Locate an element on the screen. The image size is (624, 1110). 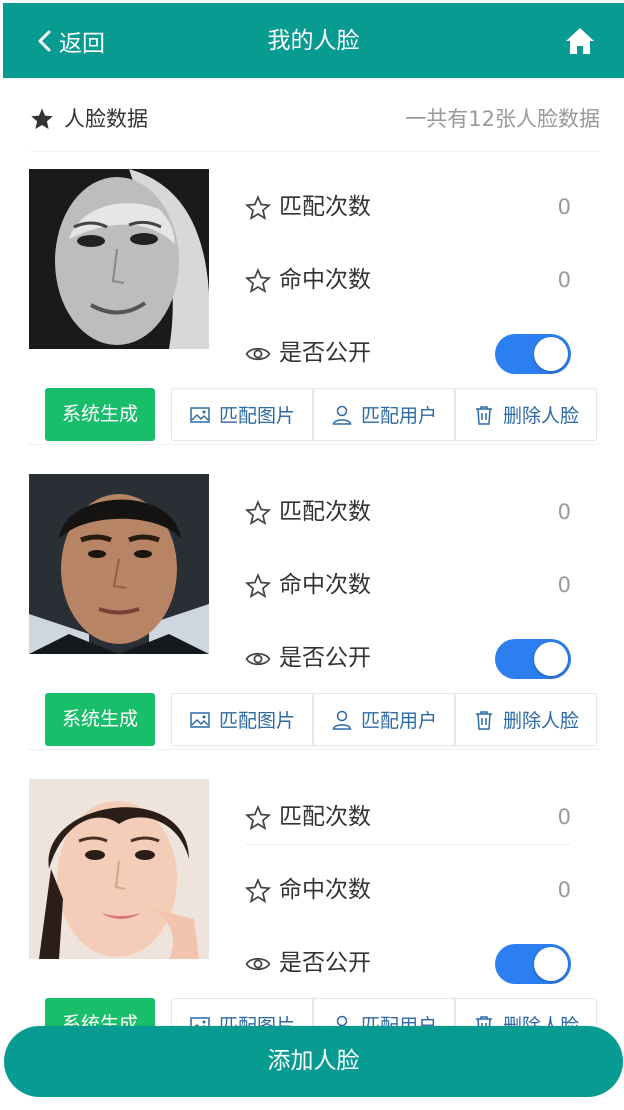
add-face-button: 添加人脸 is located at coordinates (313, 1061).